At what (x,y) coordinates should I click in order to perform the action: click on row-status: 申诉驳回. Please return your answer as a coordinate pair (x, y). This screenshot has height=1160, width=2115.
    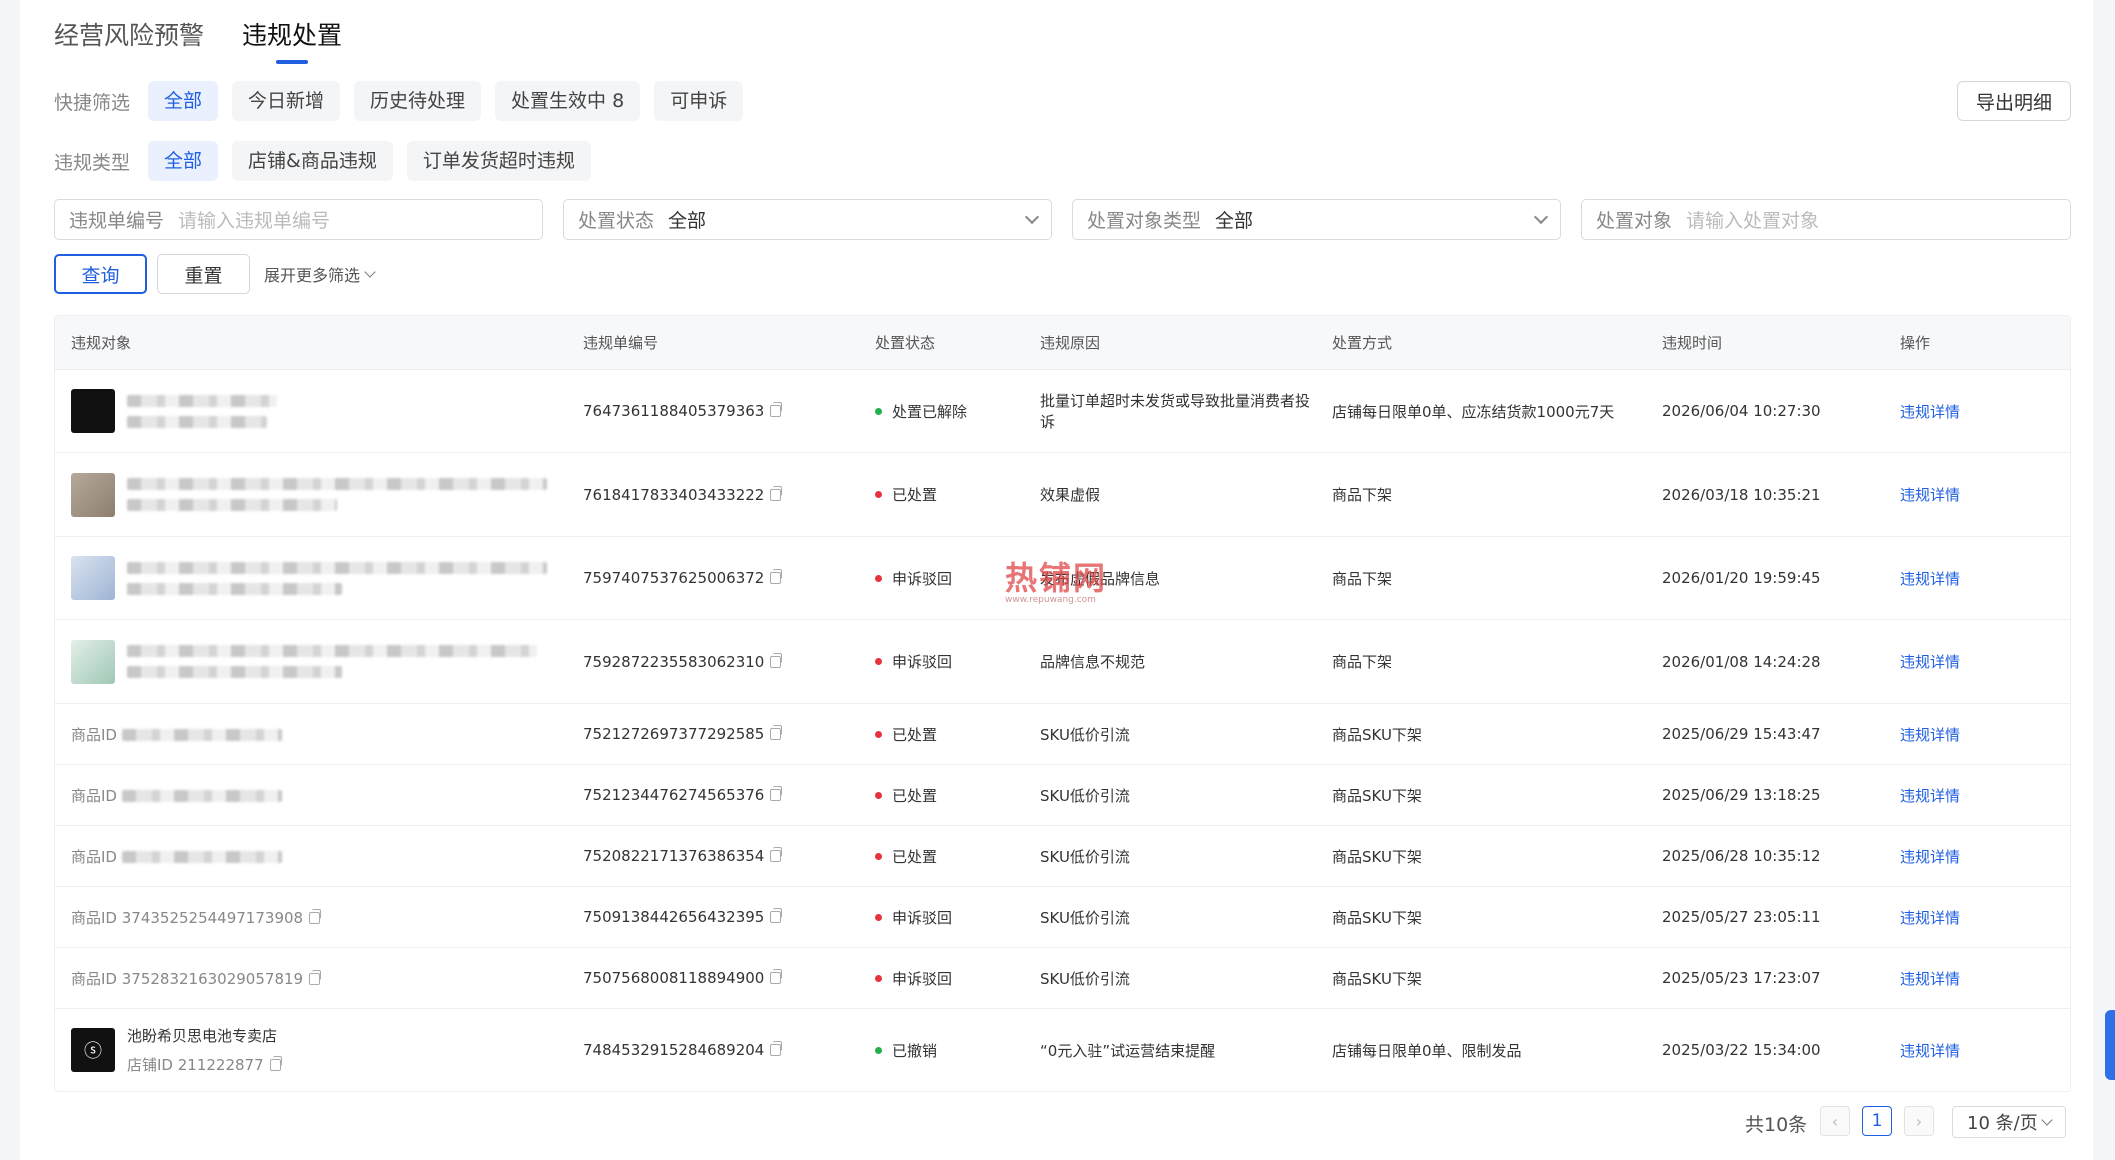
    Looking at the image, I should click on (913, 578).